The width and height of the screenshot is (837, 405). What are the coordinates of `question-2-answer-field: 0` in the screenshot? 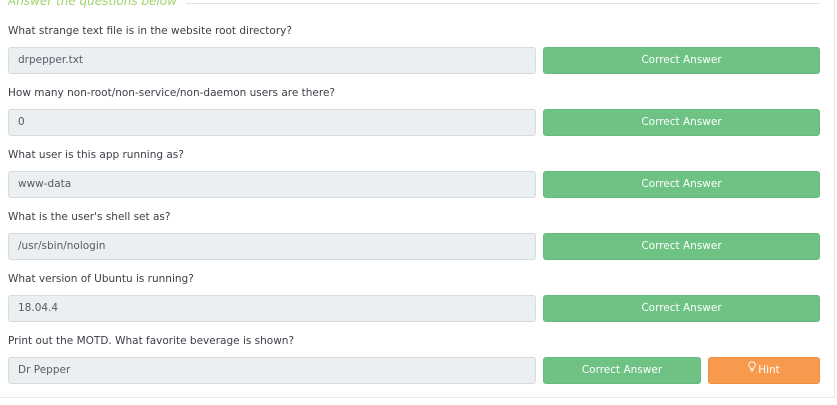 It's located at (272, 122).